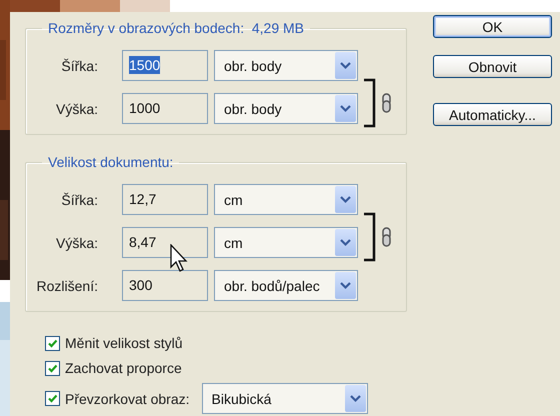 This screenshot has width=560, height=416. What do you see at coordinates (110, 162) in the screenshot?
I see `group-title: Velikost dokumentu:` at bounding box center [110, 162].